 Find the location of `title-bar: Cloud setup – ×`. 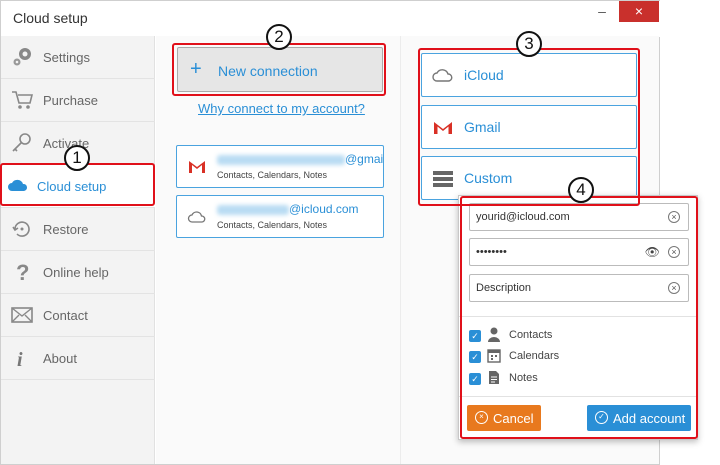

title-bar: Cloud setup – × is located at coordinates (331, 19).